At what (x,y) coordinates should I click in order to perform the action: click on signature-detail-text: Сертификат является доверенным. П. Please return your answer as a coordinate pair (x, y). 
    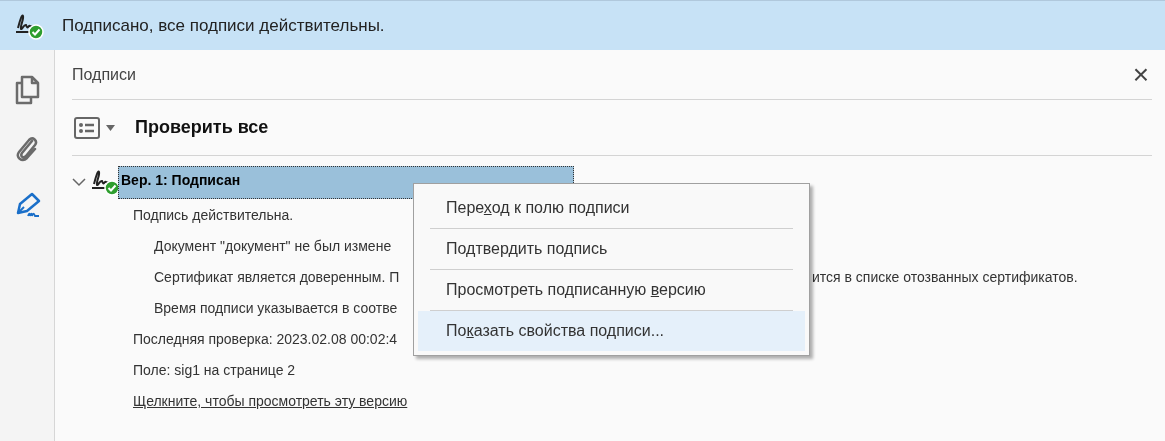
    Looking at the image, I should click on (277, 277).